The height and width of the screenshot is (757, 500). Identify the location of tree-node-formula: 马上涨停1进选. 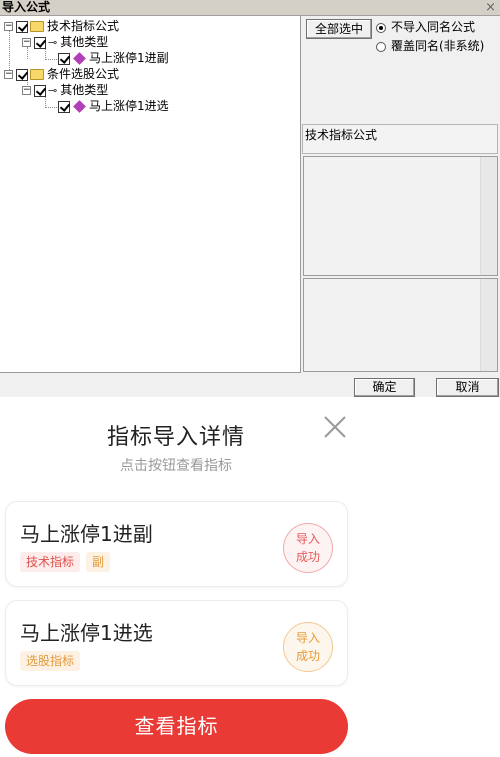
(113, 106).